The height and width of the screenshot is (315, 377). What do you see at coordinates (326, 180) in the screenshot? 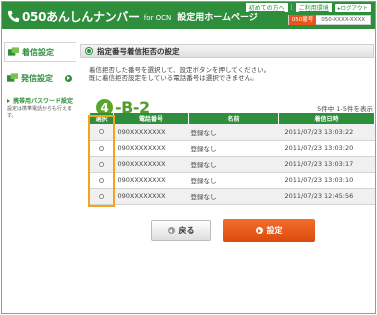
I see `date-cell: 2011/07/23 13:03:10` at bounding box center [326, 180].